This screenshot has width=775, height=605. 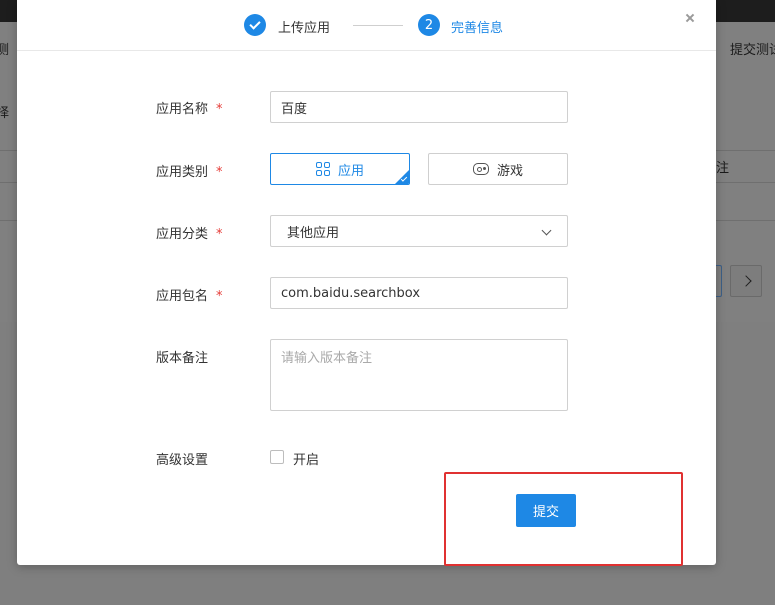 I want to click on type-app-button: 应用, so click(x=340, y=169).